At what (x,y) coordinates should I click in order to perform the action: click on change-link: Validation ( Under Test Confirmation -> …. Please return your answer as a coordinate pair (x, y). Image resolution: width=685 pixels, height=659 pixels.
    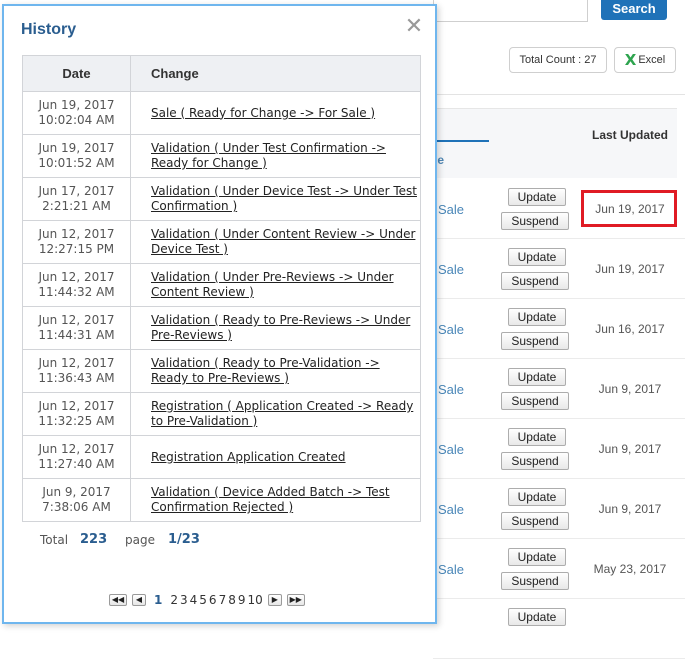
    Looking at the image, I should click on (268, 155).